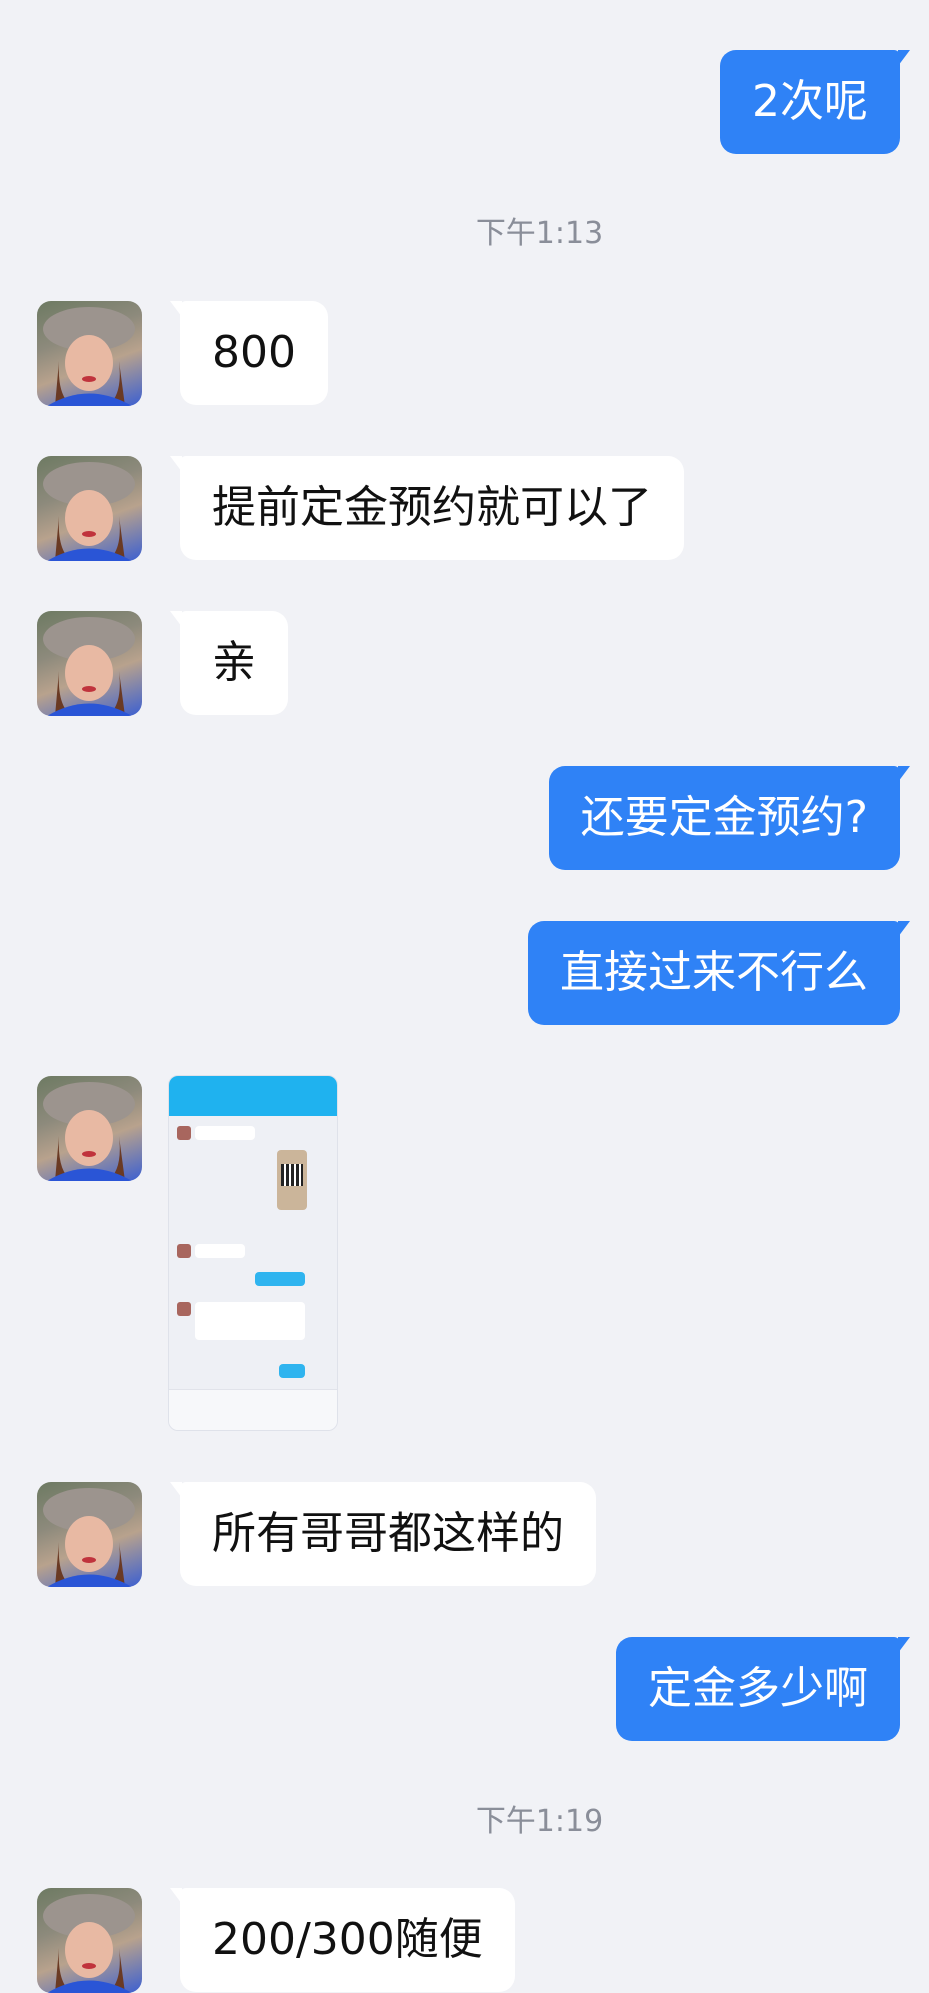 The image size is (929, 1993). I want to click on image-thumbnail, so click(253, 1253).